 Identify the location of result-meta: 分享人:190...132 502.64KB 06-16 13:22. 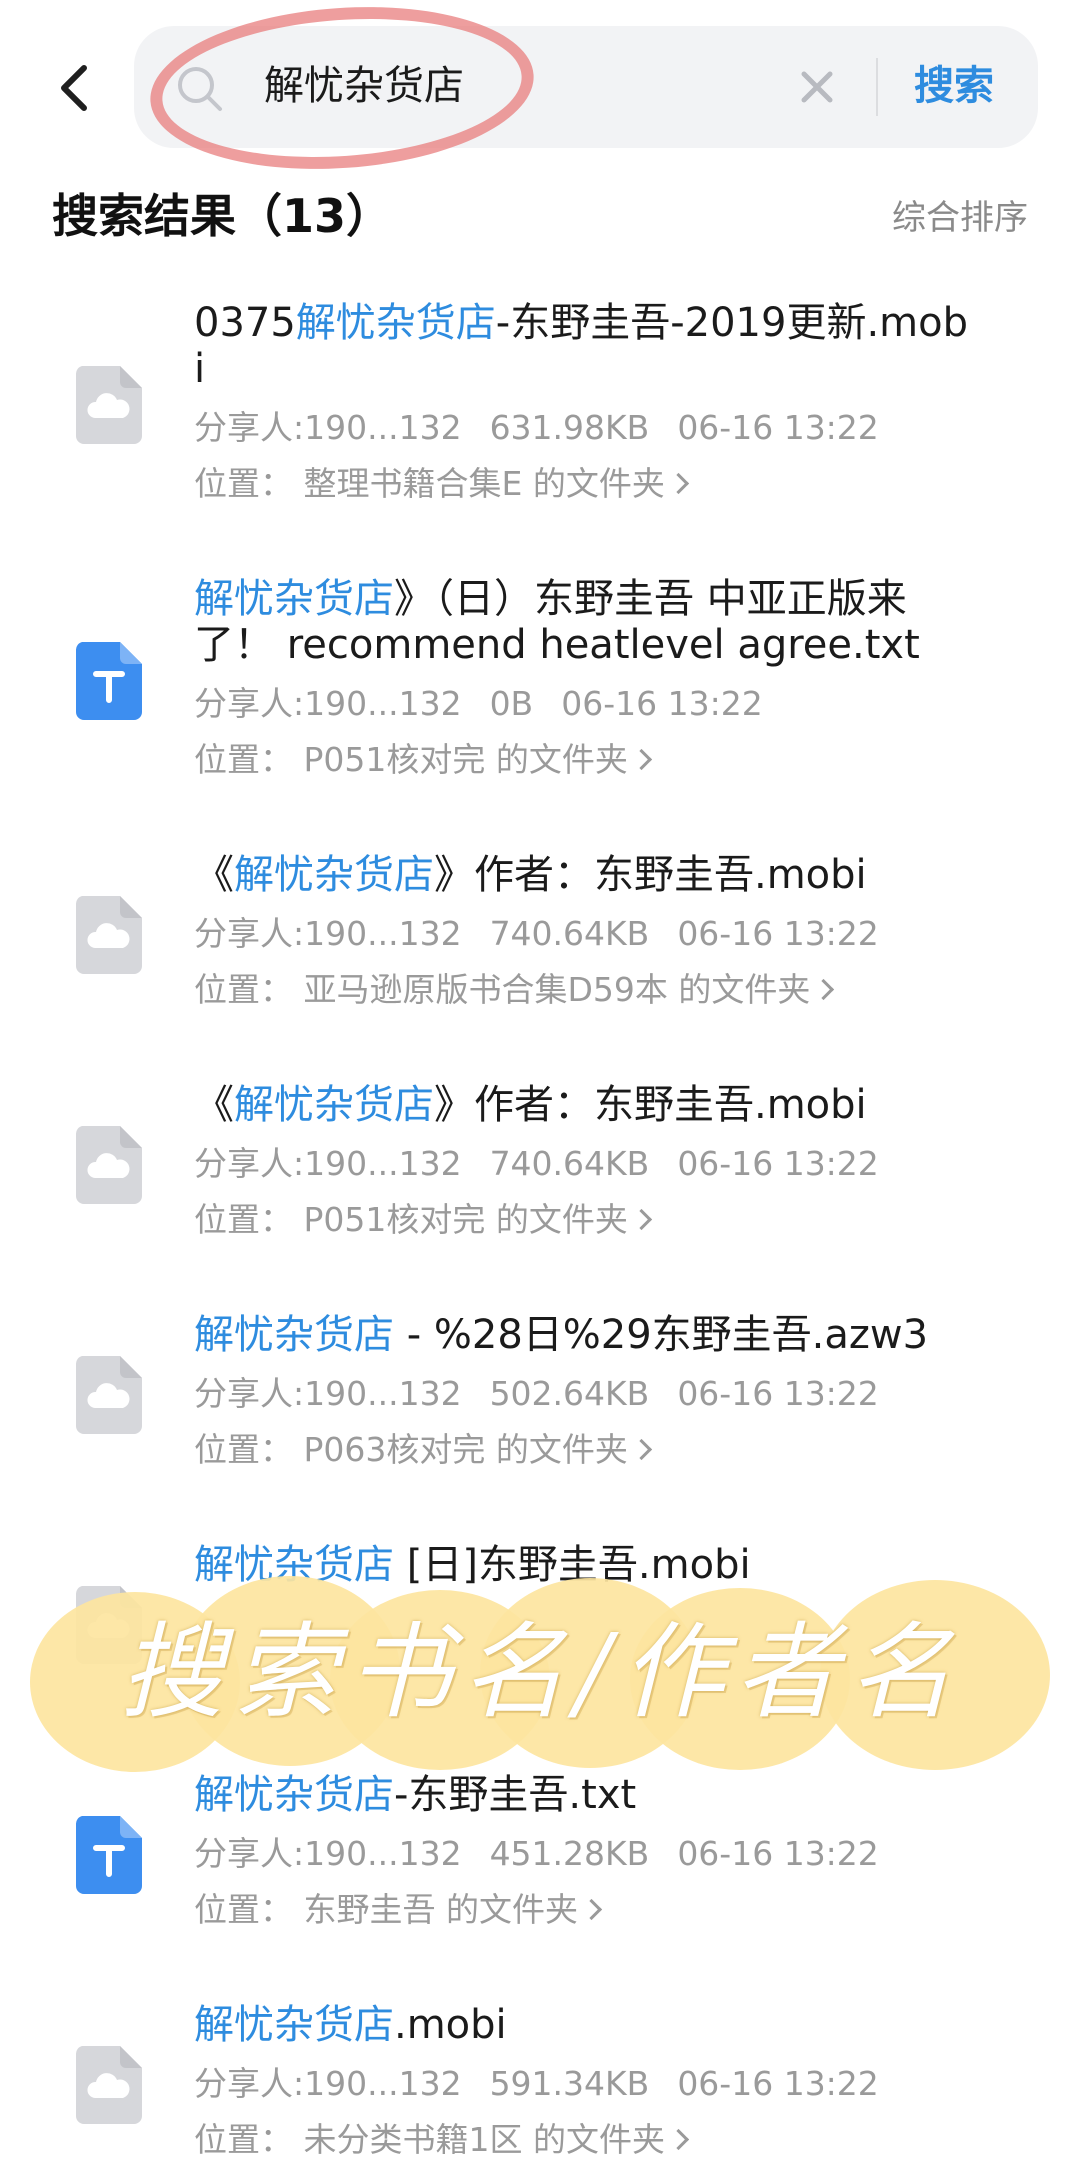
(536, 1393).